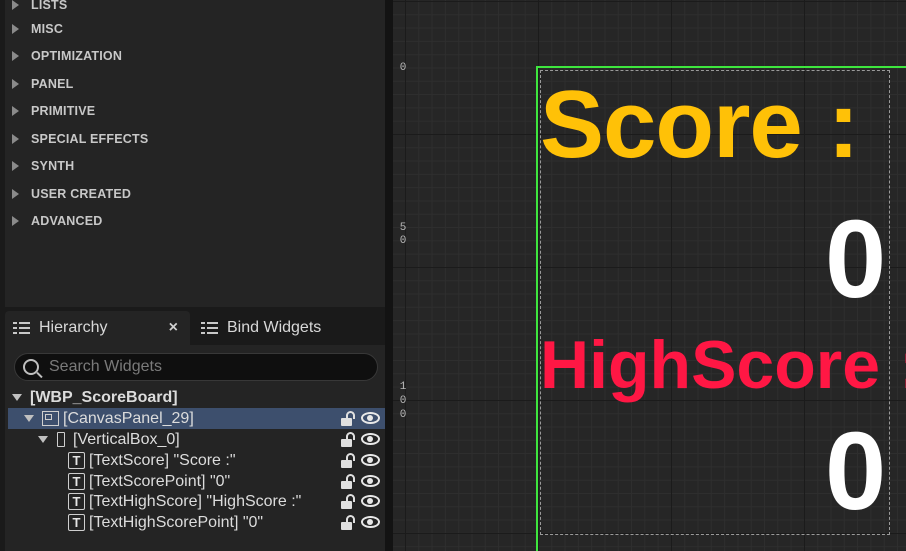 The height and width of the screenshot is (551, 906). I want to click on tab-bind-widgets-label: Bind Widgets, so click(274, 327).